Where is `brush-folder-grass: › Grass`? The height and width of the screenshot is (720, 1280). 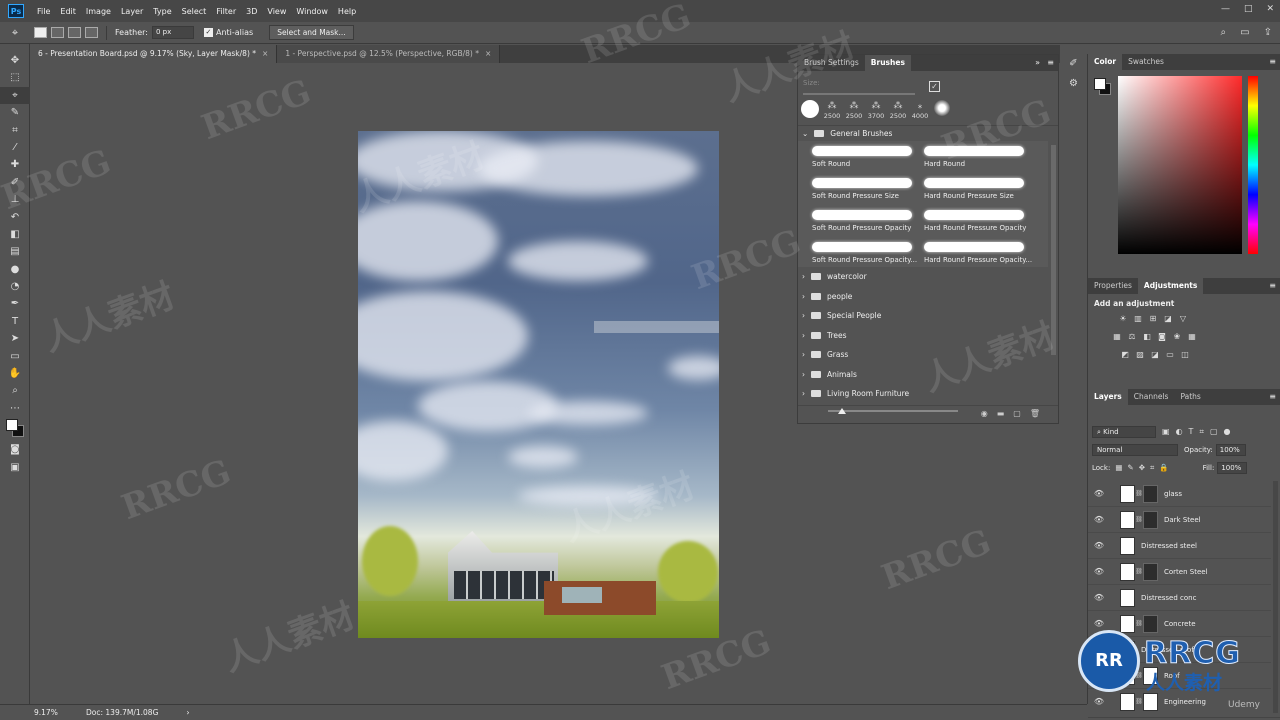
brush-folder-grass: › Grass is located at coordinates (923, 355).